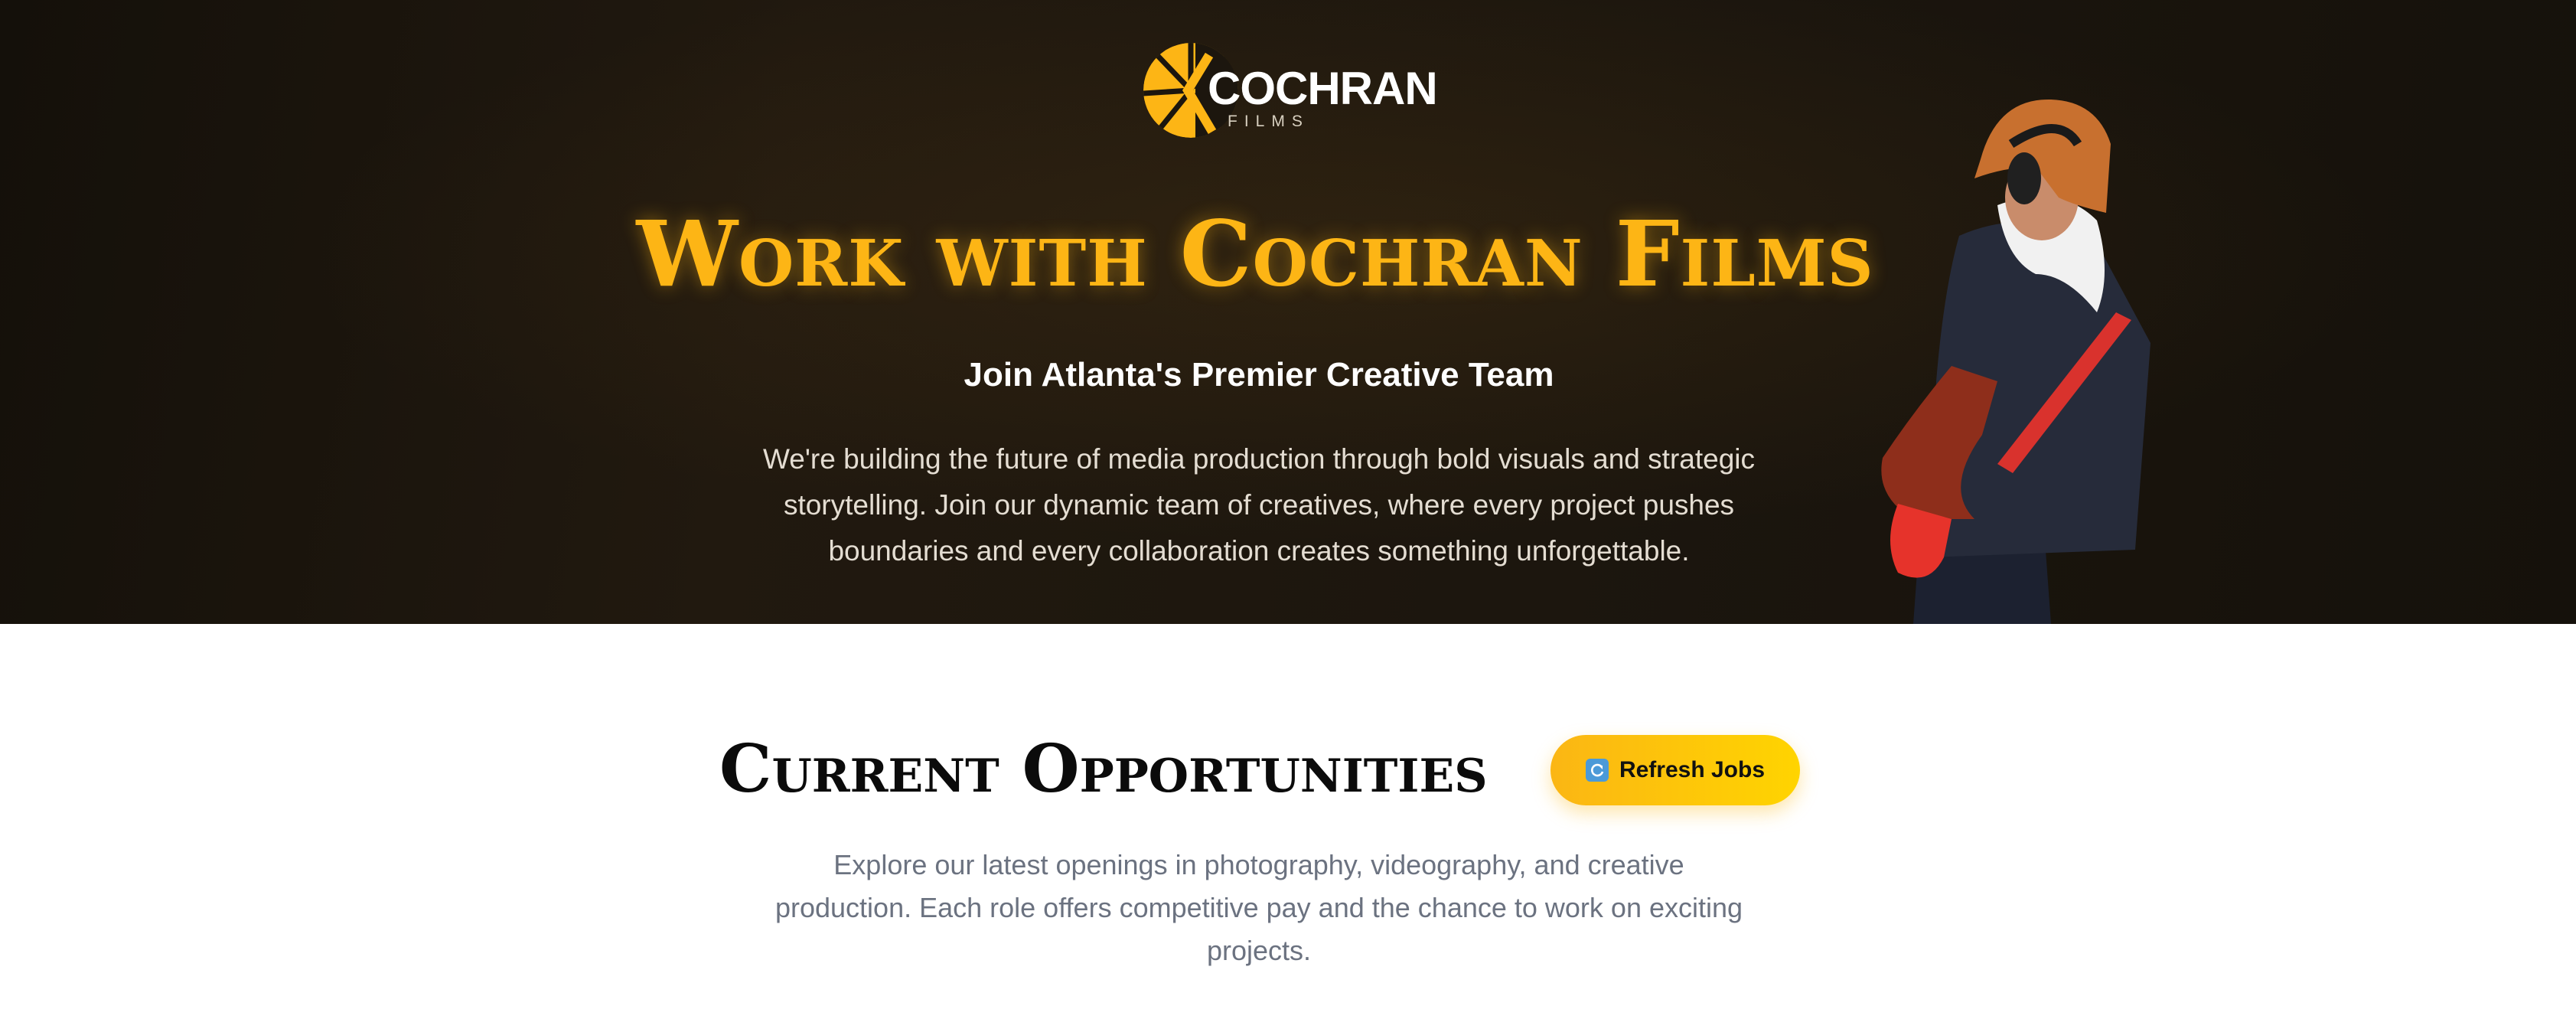  Describe the element at coordinates (1268, 122) in the screenshot. I see `logo-subtitle: FILMS` at that location.